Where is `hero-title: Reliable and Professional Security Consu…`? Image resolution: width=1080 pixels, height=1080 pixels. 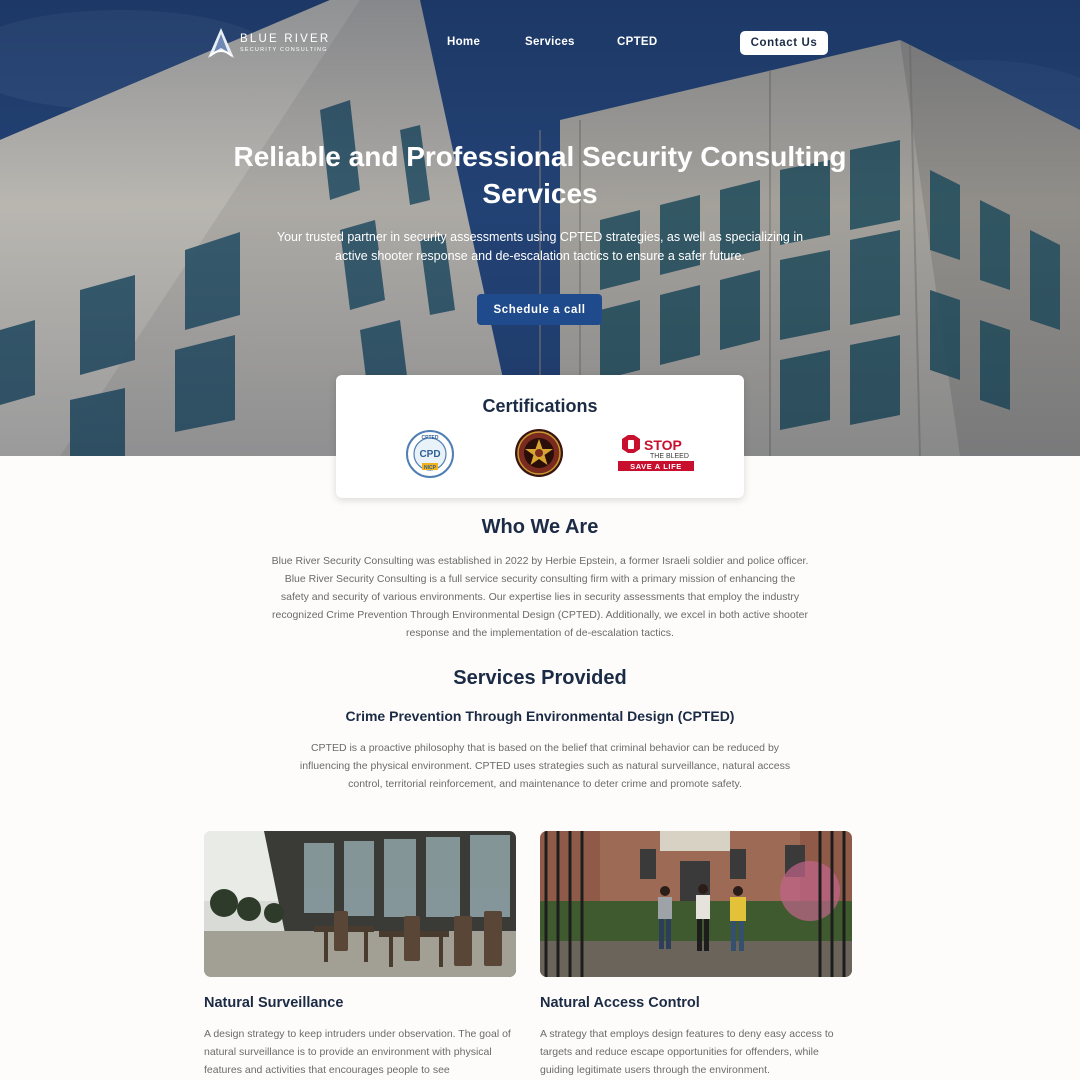 hero-title: Reliable and Professional Security Consu… is located at coordinates (540, 175).